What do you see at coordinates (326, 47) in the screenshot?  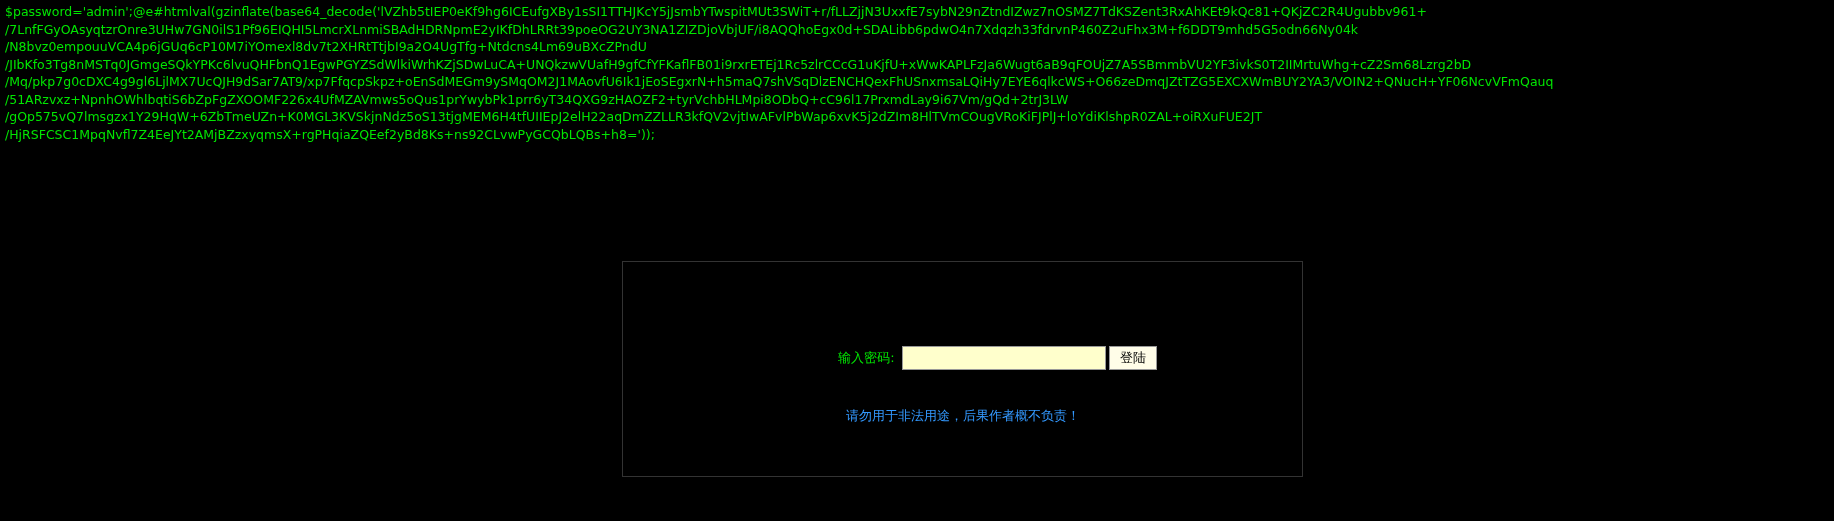 I see `code-line: /N8bvz0empouuVCA4p6jGUq6cP10M7iYOmexl8dv7t2XHRtTtjbI9a2O4UgTfg+Ntdcns4Lm69uBXcZPndU` at bounding box center [326, 47].